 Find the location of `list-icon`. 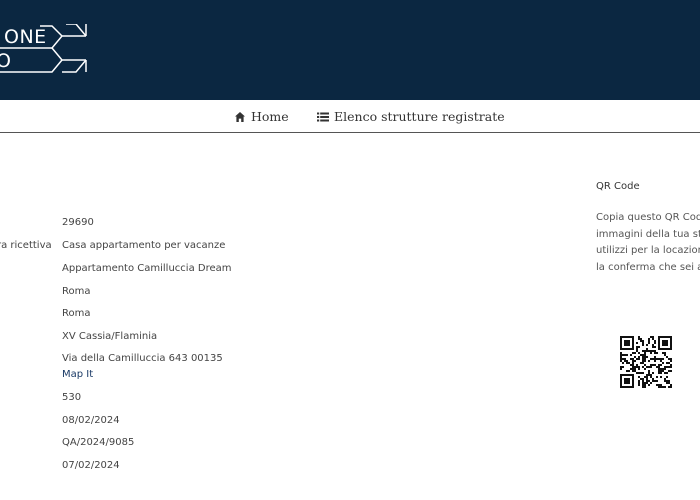

list-icon is located at coordinates (323, 117).